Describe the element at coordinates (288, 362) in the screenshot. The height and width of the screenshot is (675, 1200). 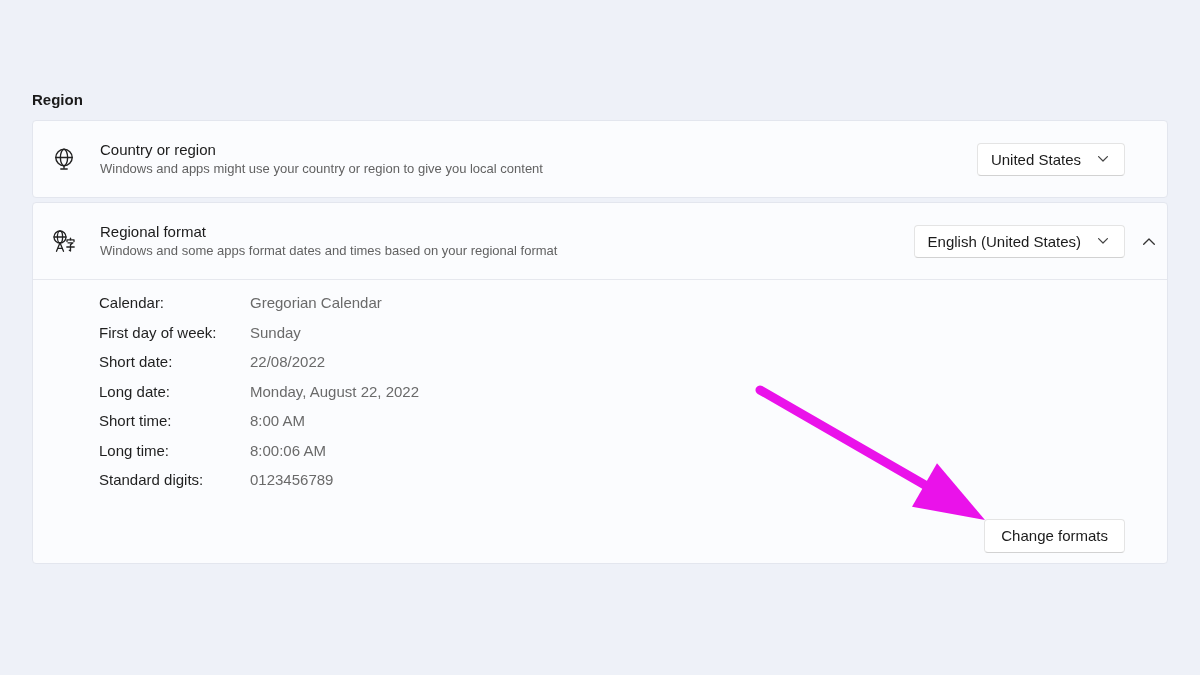
I see `detail-value: 22/08/2022` at that location.